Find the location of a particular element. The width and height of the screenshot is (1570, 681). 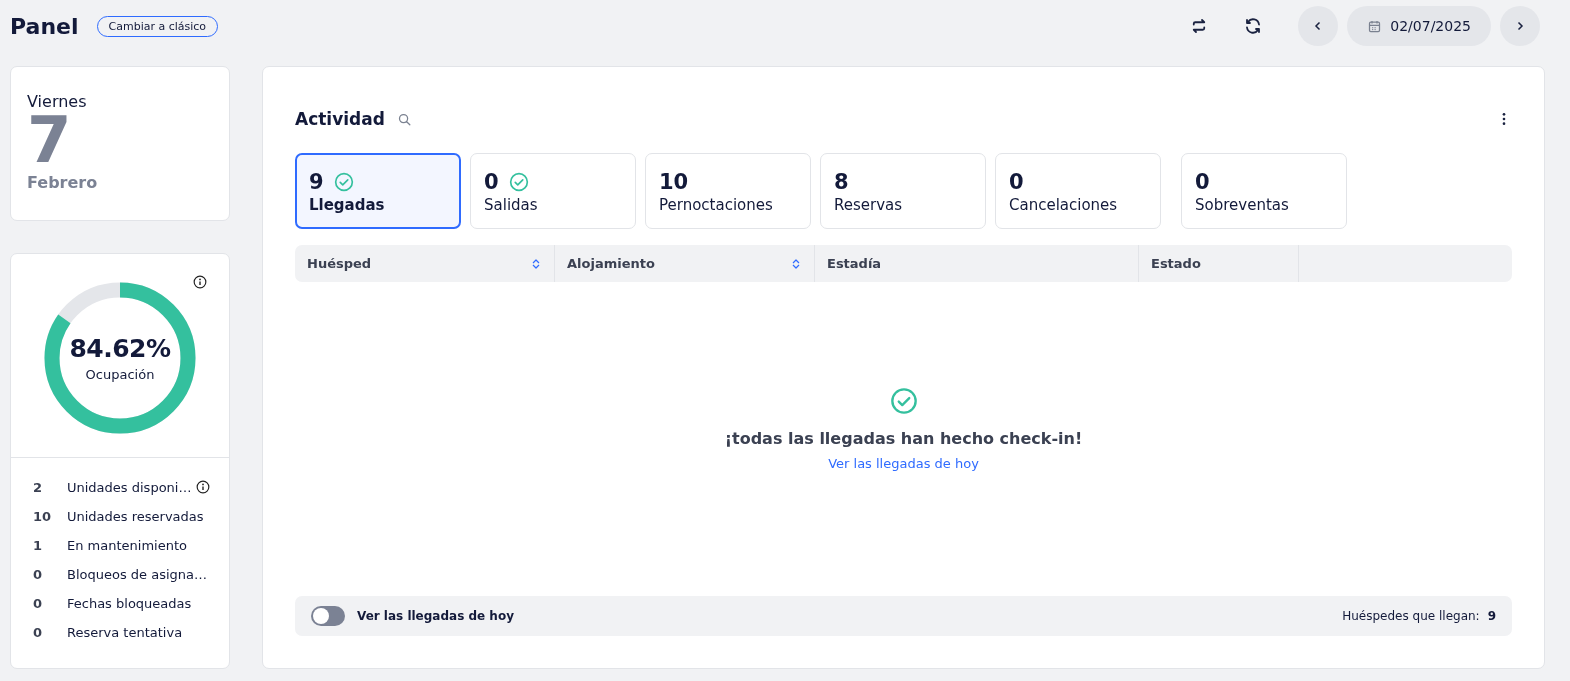

activity-tab: 0 Cancelaciones is located at coordinates (1078, 191).